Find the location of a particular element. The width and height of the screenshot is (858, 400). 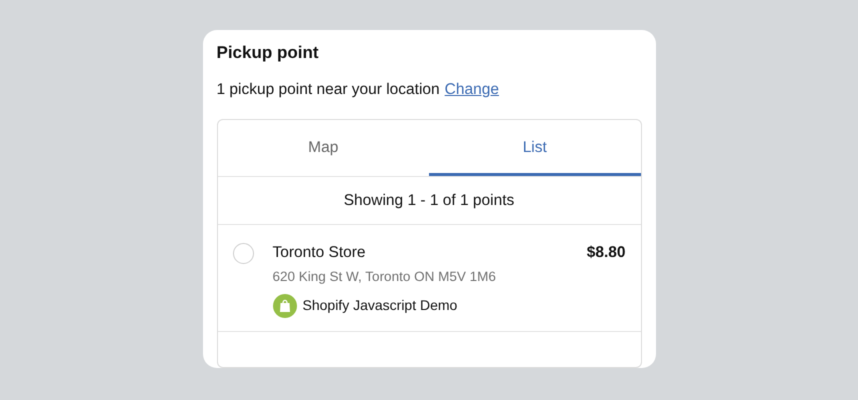

store-address: 620 King St W, Toronto ON M5V 1M6 is located at coordinates (384, 277).